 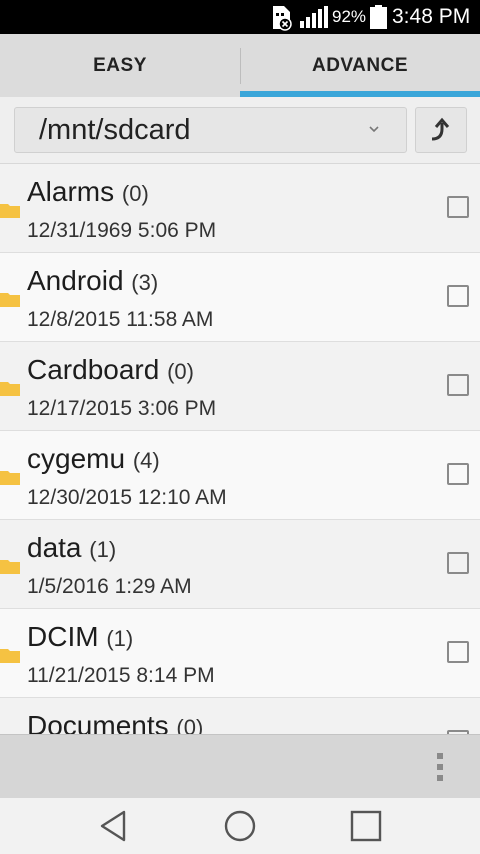 What do you see at coordinates (314, 17) in the screenshot?
I see `signal-icon` at bounding box center [314, 17].